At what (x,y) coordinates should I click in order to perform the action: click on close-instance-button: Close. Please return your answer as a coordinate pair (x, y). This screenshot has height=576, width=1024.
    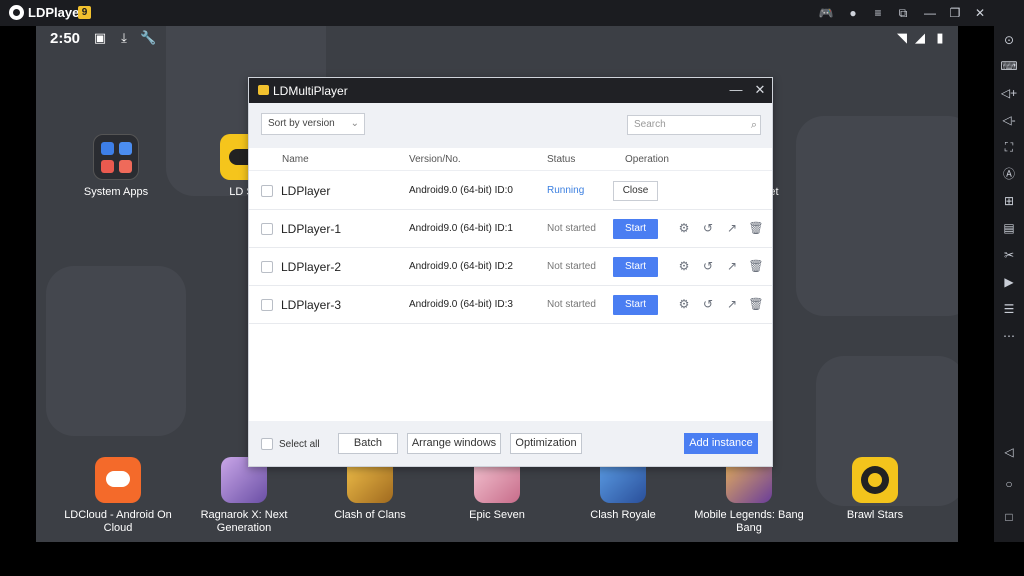
    Looking at the image, I should click on (635, 191).